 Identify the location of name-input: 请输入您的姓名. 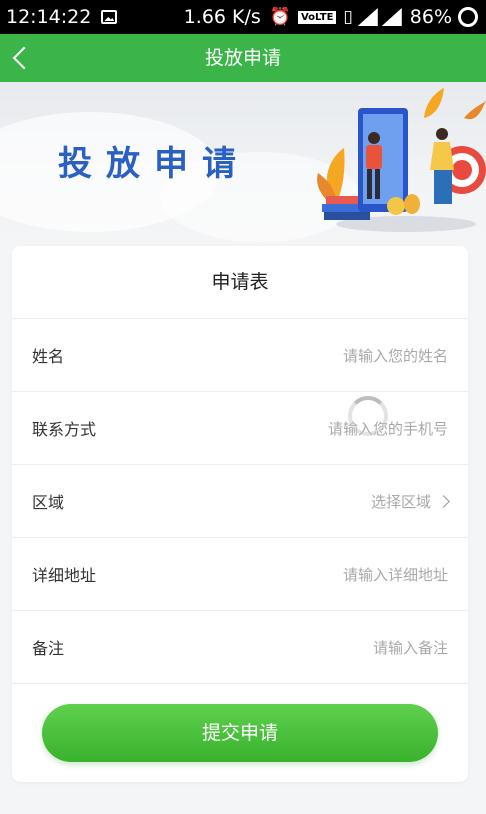
(395, 355).